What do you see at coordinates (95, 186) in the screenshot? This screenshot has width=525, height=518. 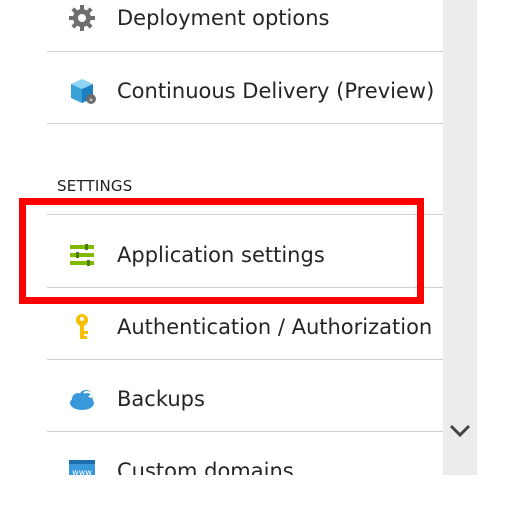 I see `section-header-settings: SETTINGS` at bounding box center [95, 186].